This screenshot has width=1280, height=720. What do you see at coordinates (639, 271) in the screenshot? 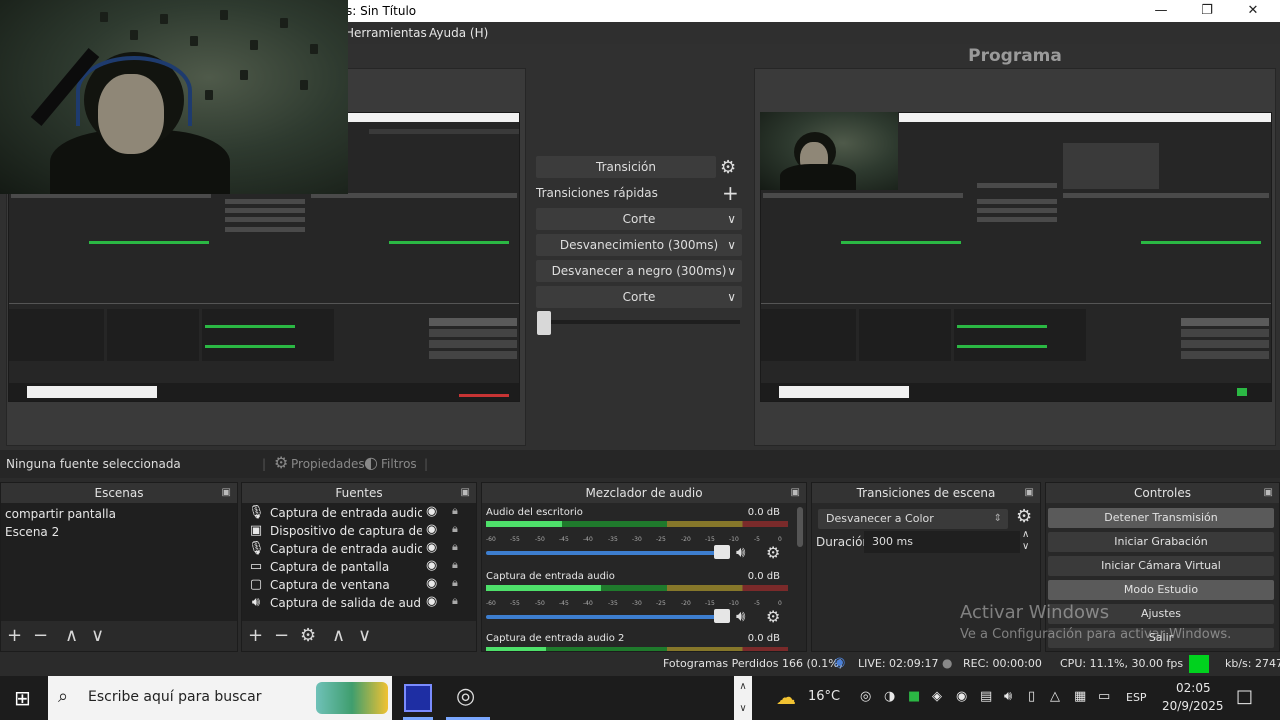
I see `quick-transition-fade-black: Desvanecer a negro (300ms) ∨` at bounding box center [639, 271].